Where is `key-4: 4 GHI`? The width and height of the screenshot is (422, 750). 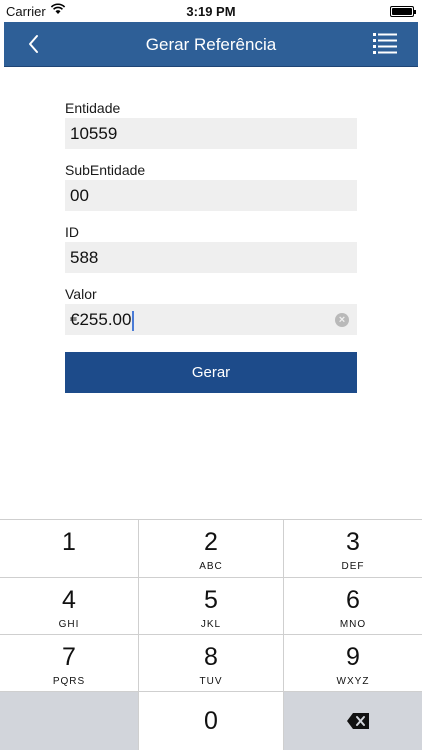 key-4: 4 GHI is located at coordinates (69, 606).